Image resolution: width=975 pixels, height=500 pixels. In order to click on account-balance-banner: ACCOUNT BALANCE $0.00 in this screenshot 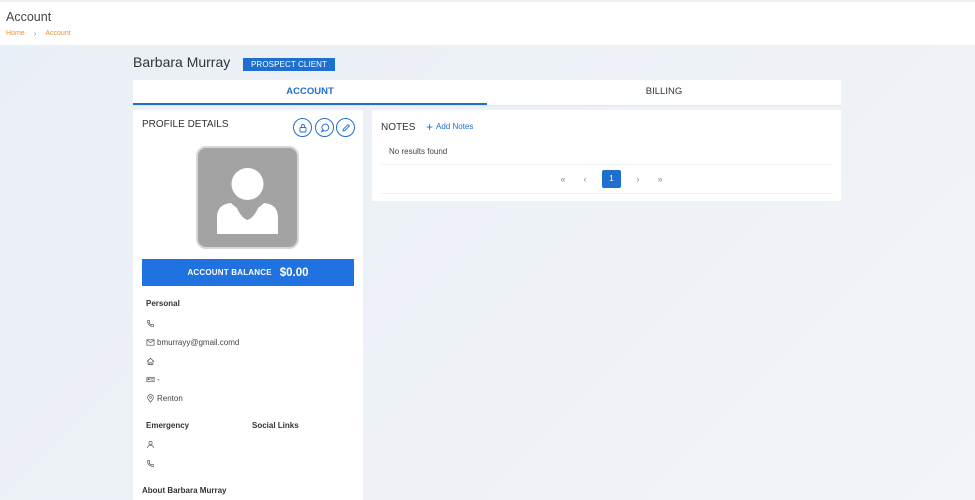, I will do `click(248, 272)`.